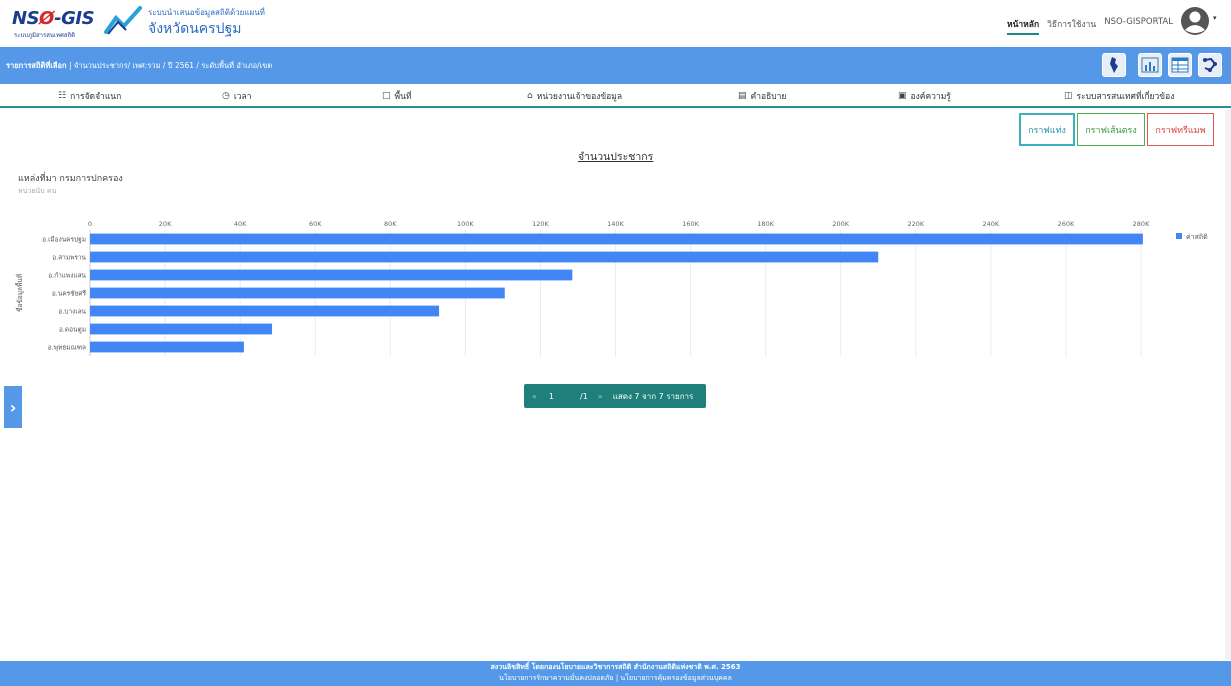 The height and width of the screenshot is (686, 1231). I want to click on map-button, so click(1114, 65).